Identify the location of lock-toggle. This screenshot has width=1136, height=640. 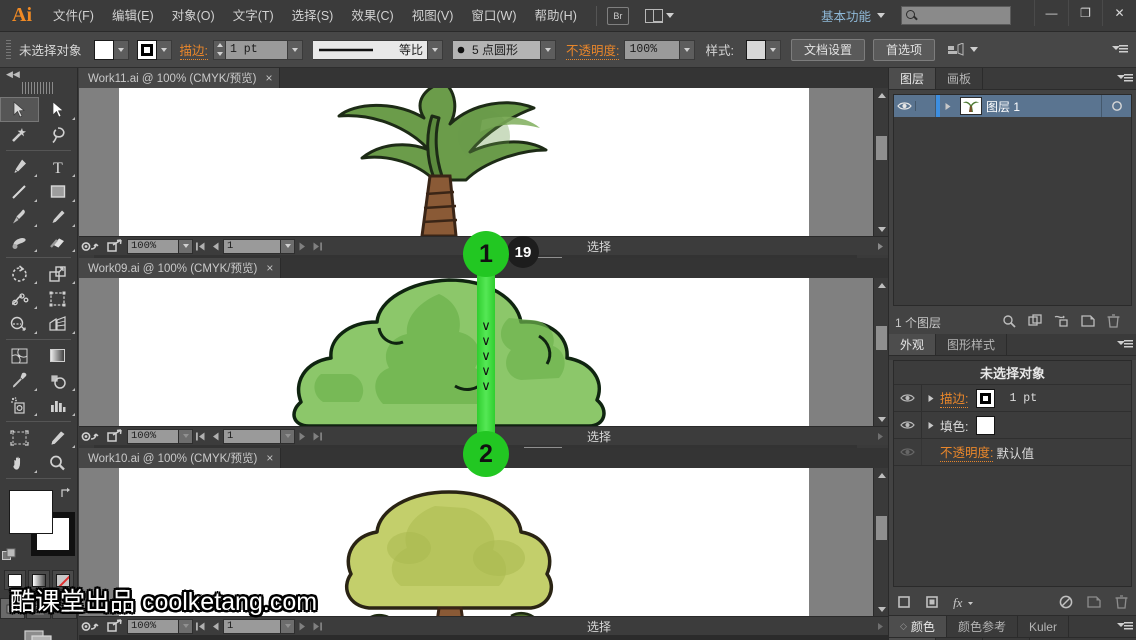
(926, 106).